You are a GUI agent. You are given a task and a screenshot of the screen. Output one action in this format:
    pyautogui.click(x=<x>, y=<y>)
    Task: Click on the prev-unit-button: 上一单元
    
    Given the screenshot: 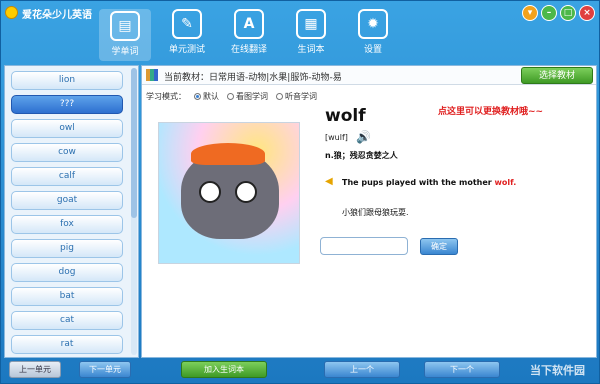 What is the action you would take?
    pyautogui.click(x=35, y=369)
    